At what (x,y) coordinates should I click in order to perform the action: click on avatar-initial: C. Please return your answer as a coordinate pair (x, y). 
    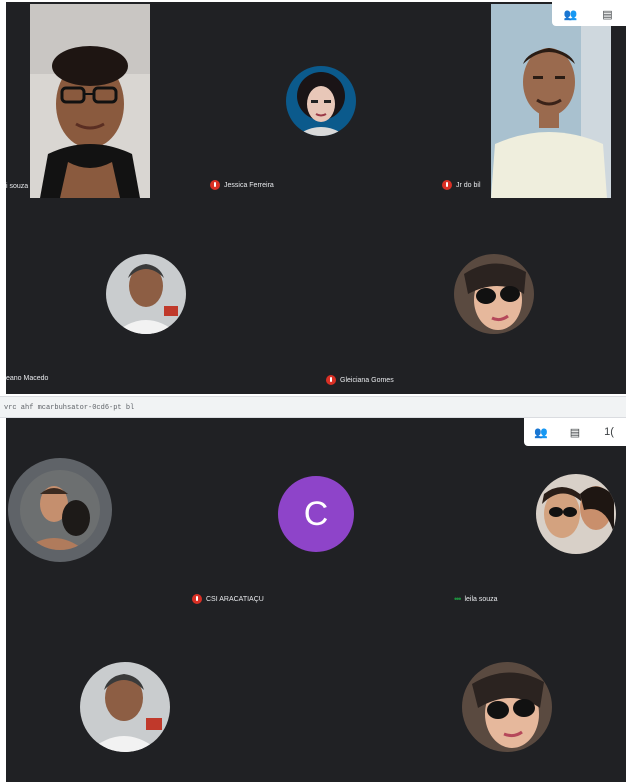
    Looking at the image, I should click on (316, 513).